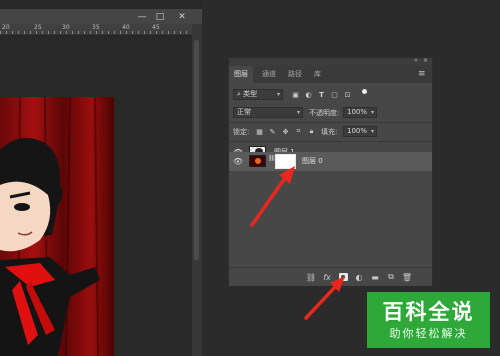 The width and height of the screenshot is (500, 356). I want to click on watermark-subtitle: 助你轻松解决, so click(428, 333).